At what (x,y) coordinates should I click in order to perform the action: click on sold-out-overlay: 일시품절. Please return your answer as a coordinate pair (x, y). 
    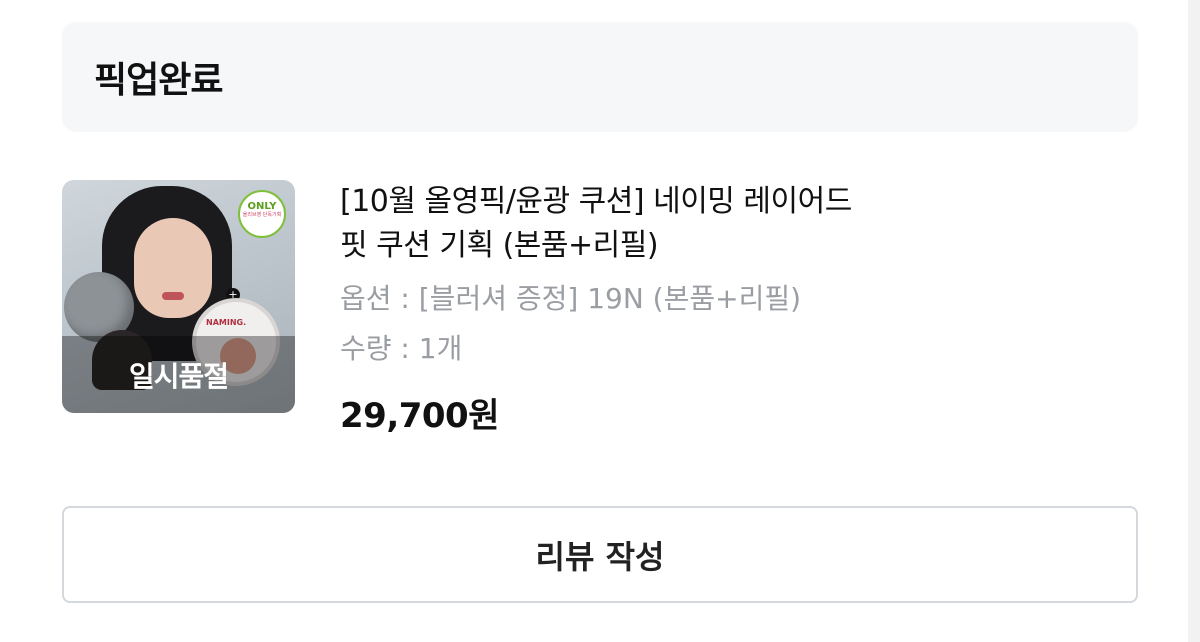
    Looking at the image, I should click on (178, 374).